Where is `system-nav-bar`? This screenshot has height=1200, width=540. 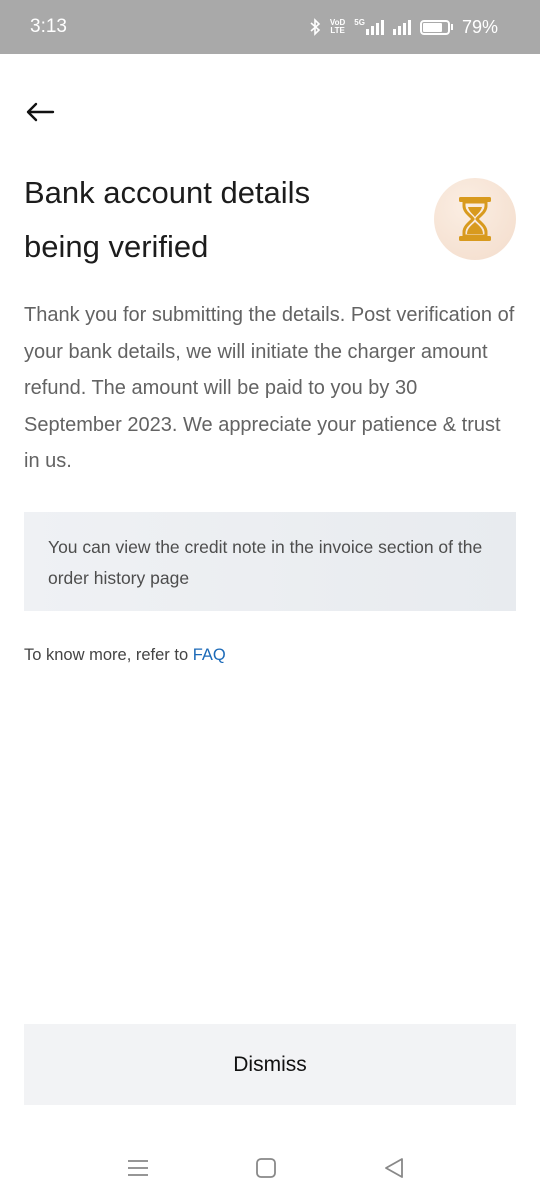 system-nav-bar is located at coordinates (270, 1170).